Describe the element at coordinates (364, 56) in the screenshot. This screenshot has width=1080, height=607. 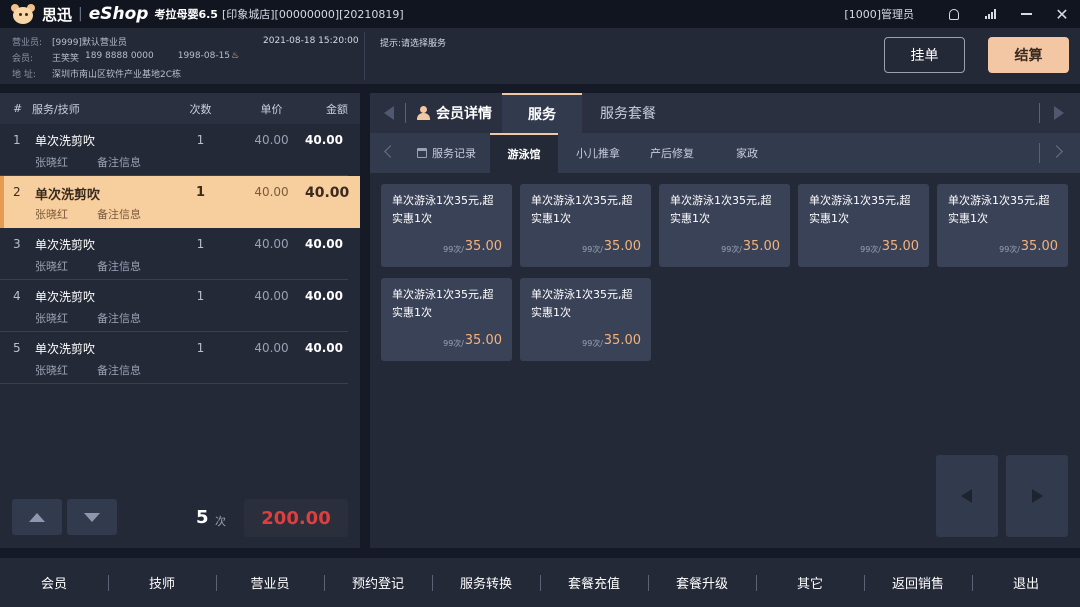
I see `info-divider` at that location.